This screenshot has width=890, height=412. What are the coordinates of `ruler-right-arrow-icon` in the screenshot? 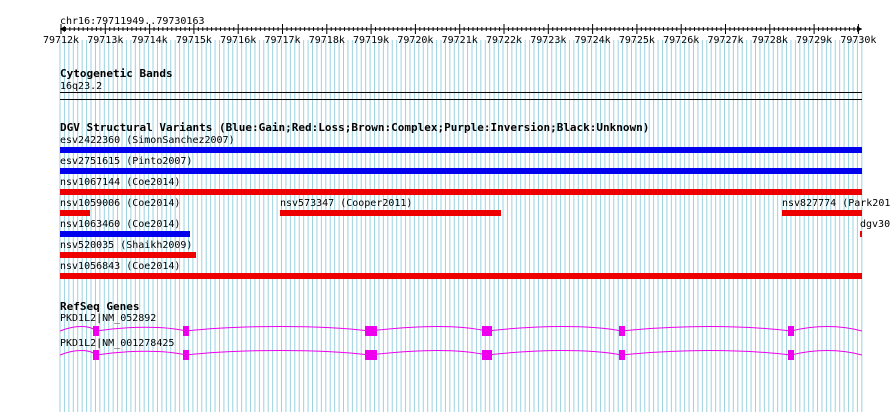 It's located at (859, 29).